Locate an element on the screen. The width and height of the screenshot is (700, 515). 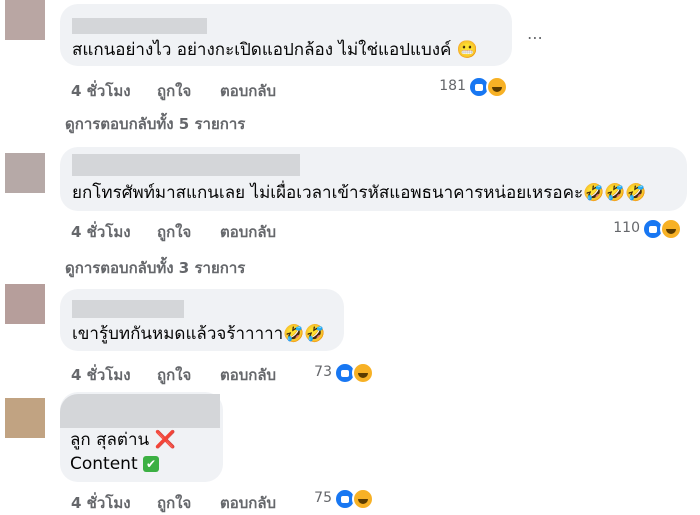
comment-bubble: เขารู้บทกันหมดแล้วจร้าาาาา🤣🤣 is located at coordinates (202, 320).